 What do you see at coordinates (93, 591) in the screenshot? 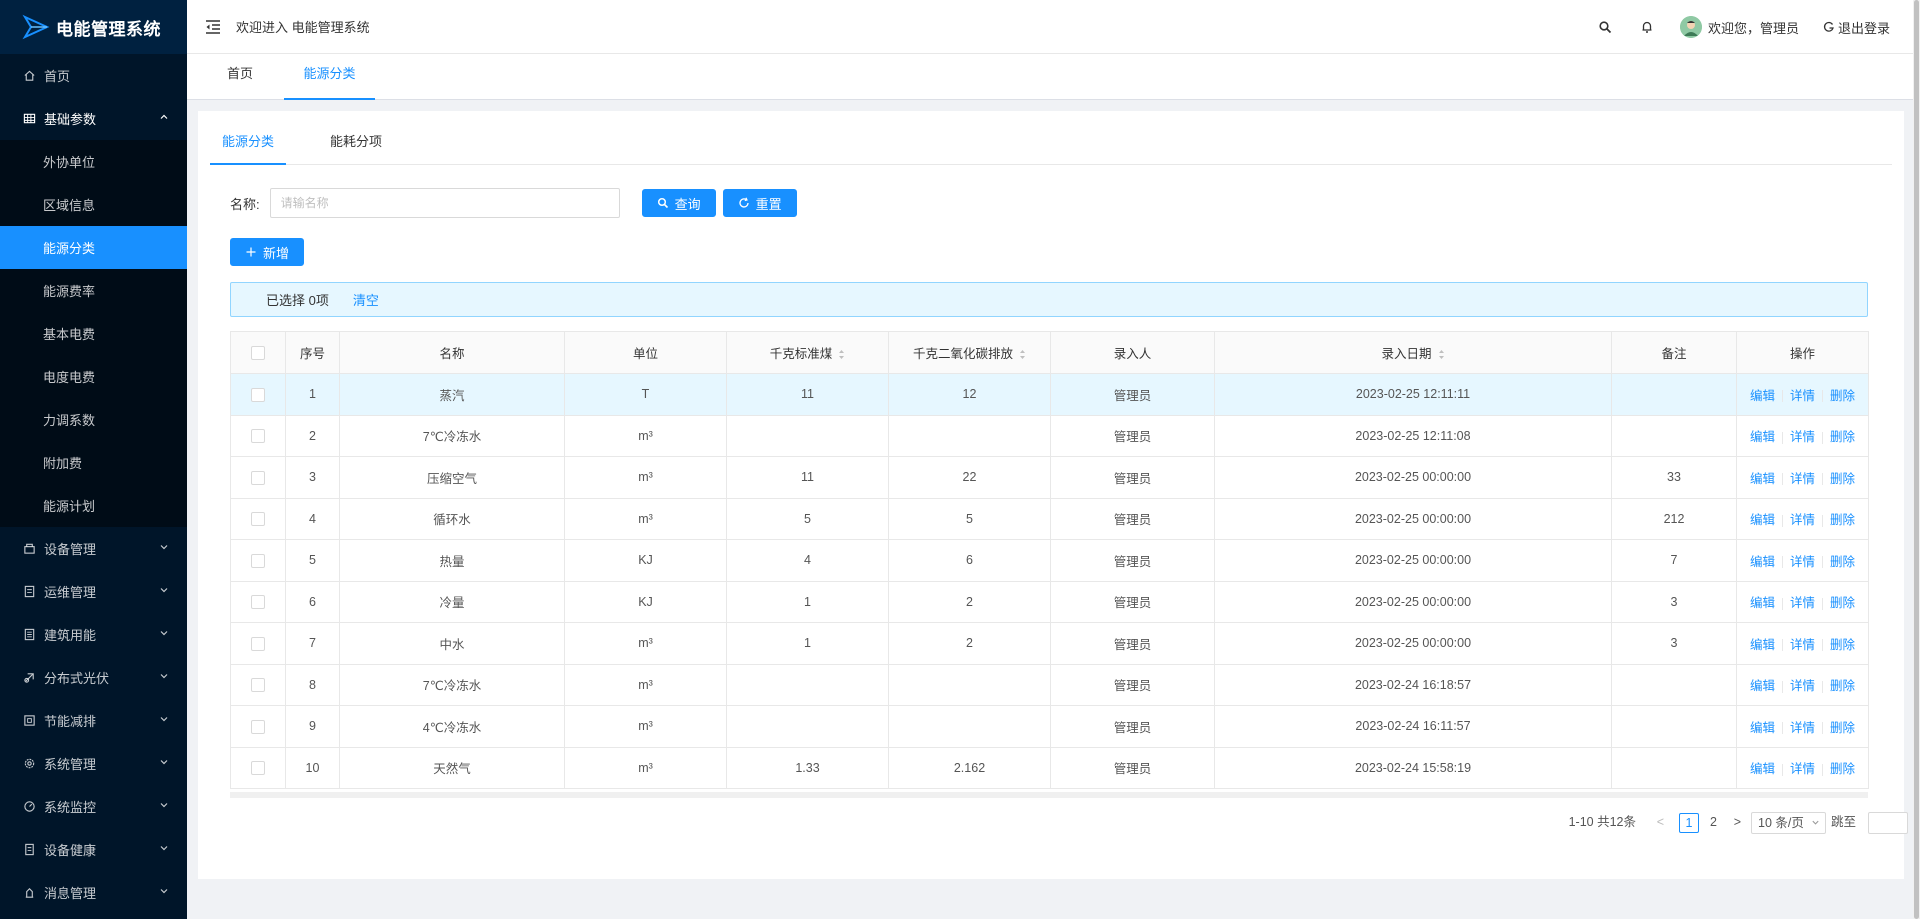
I see `sidebar-item-ops-mgmt: 运维管理` at bounding box center [93, 591].